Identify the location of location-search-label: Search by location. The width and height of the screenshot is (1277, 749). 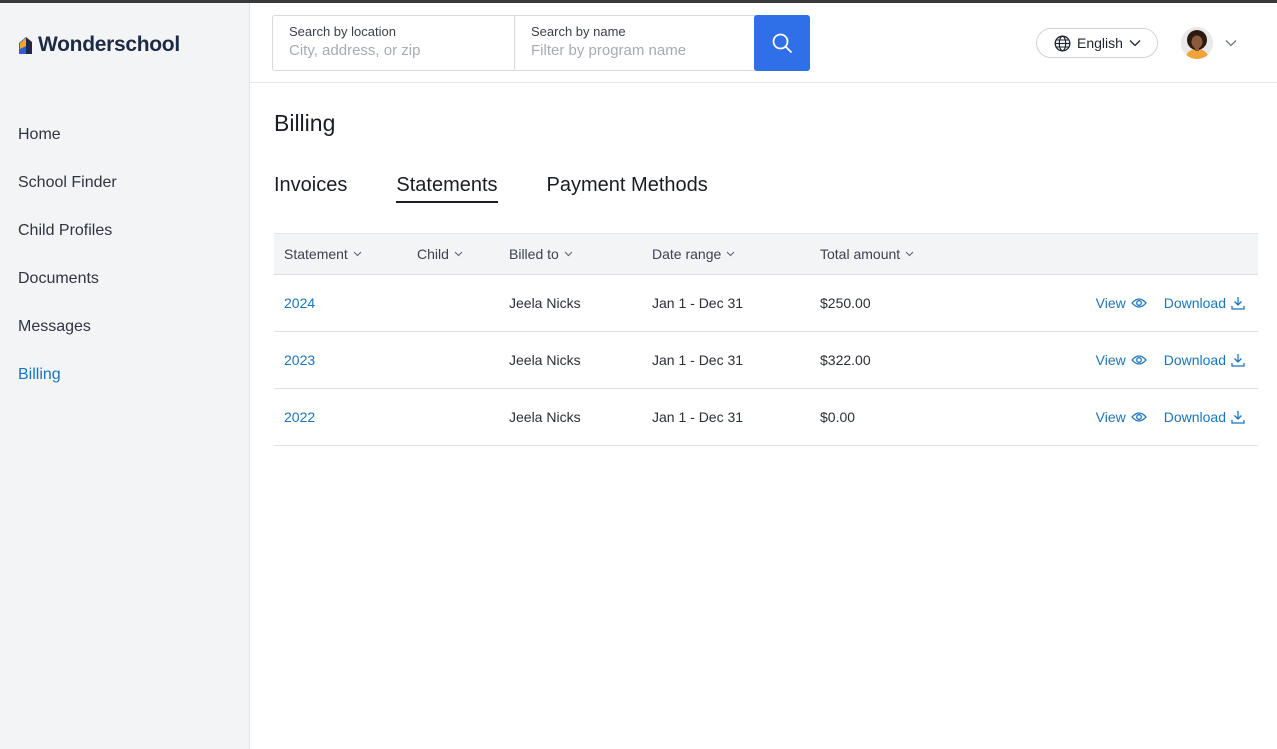
(342, 31).